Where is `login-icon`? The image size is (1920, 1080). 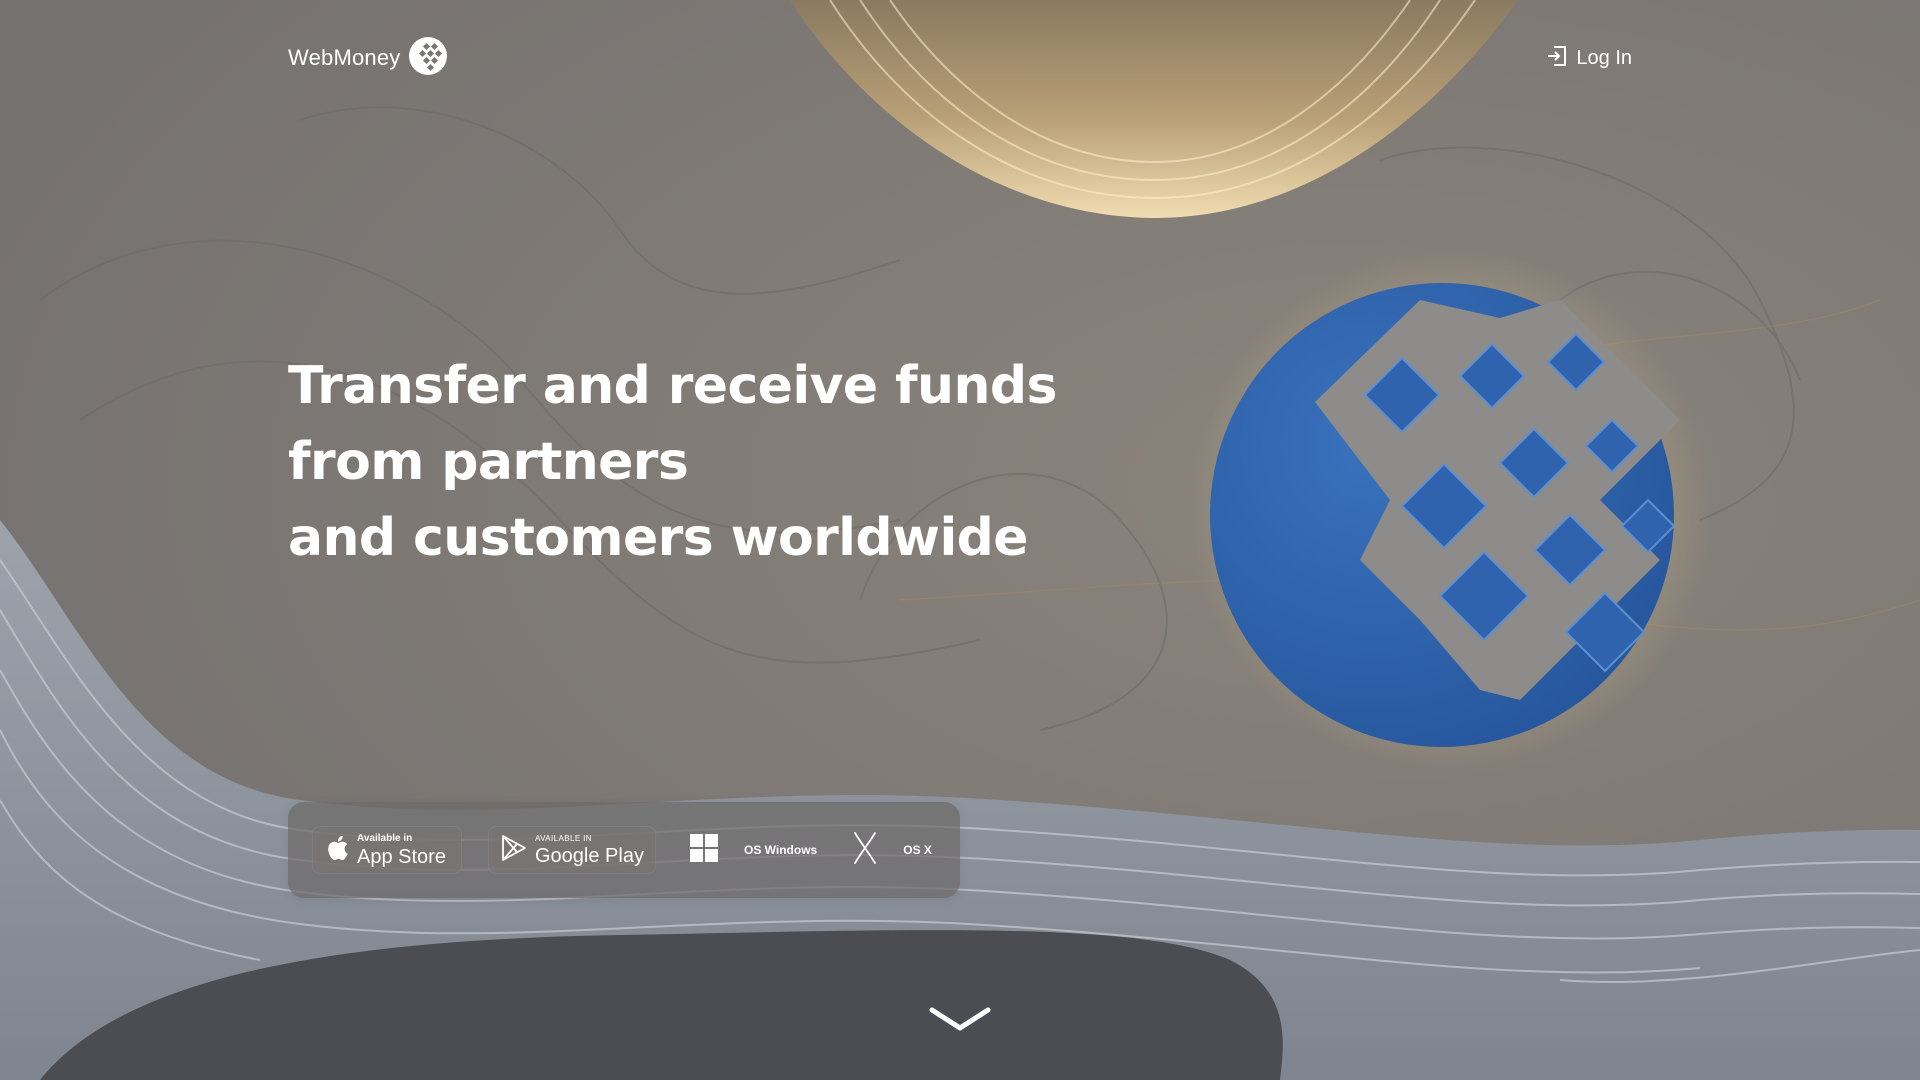 login-icon is located at coordinates (1557, 58).